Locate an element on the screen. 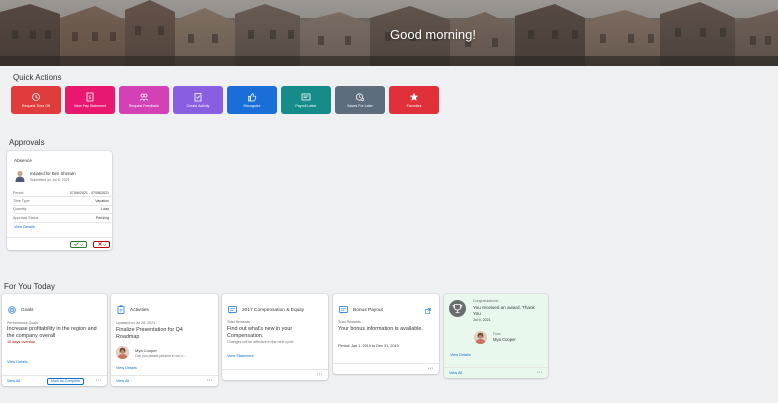  activities-card-header: Activities is located at coordinates (133, 310).